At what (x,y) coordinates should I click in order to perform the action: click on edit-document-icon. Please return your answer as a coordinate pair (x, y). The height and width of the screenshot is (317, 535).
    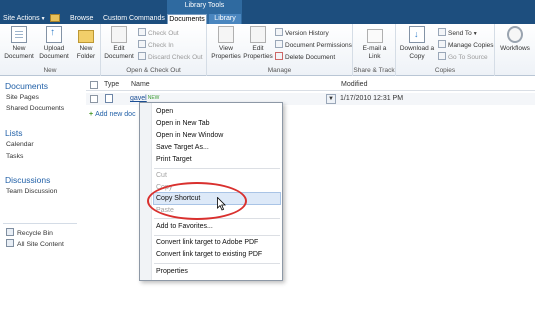
    Looking at the image, I should click on (119, 34).